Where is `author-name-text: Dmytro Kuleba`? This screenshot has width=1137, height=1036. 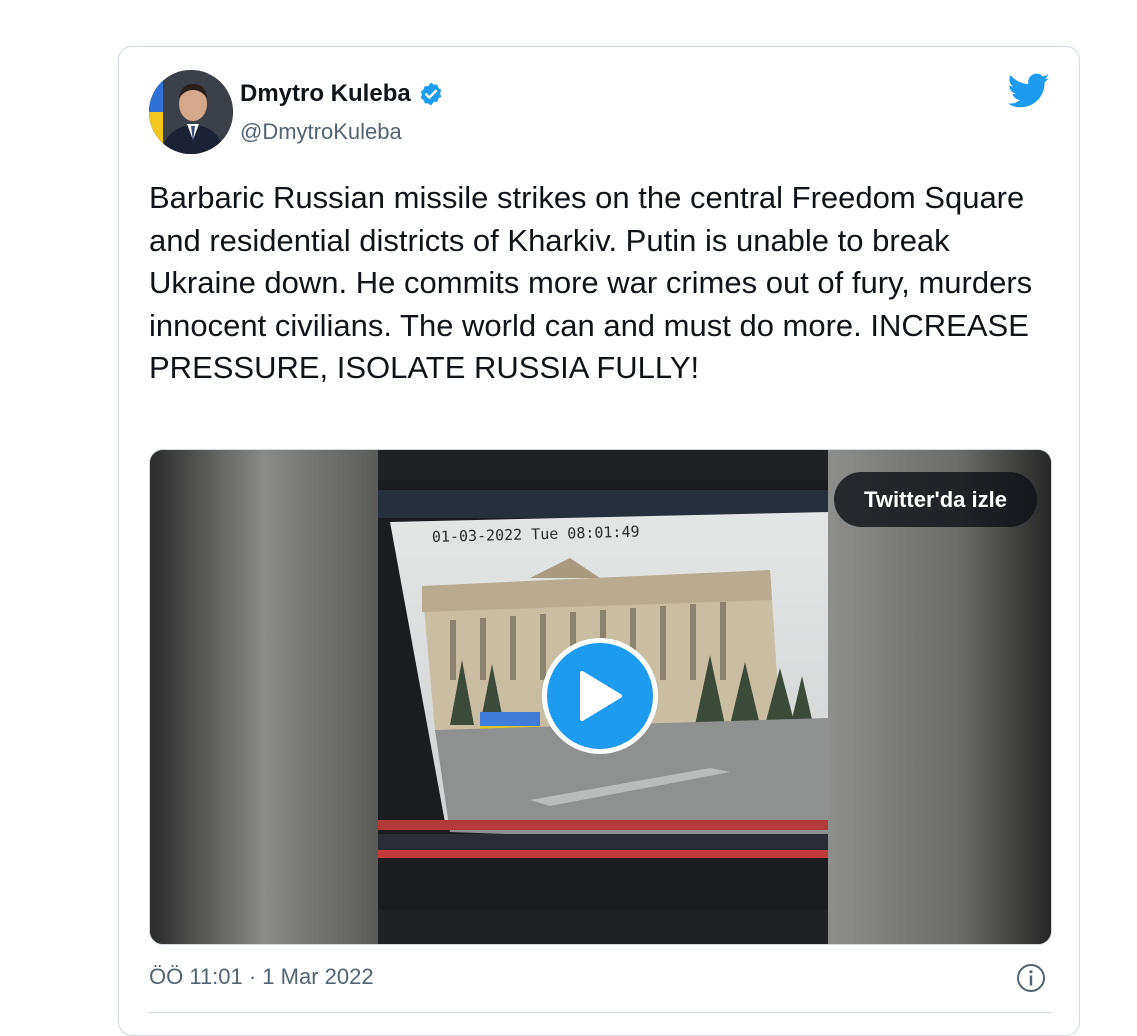
author-name-text: Dmytro Kuleba is located at coordinates (325, 93).